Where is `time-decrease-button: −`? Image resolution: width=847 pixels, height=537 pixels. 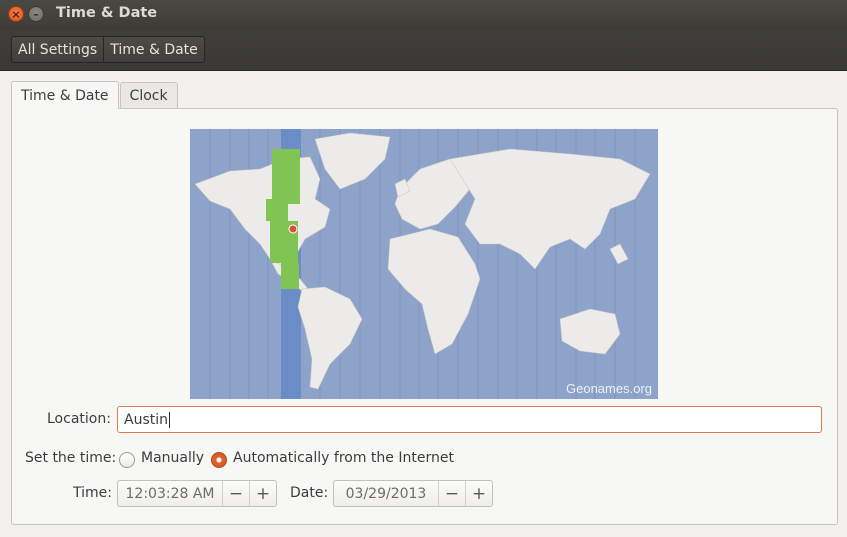 time-decrease-button: − is located at coordinates (235, 493).